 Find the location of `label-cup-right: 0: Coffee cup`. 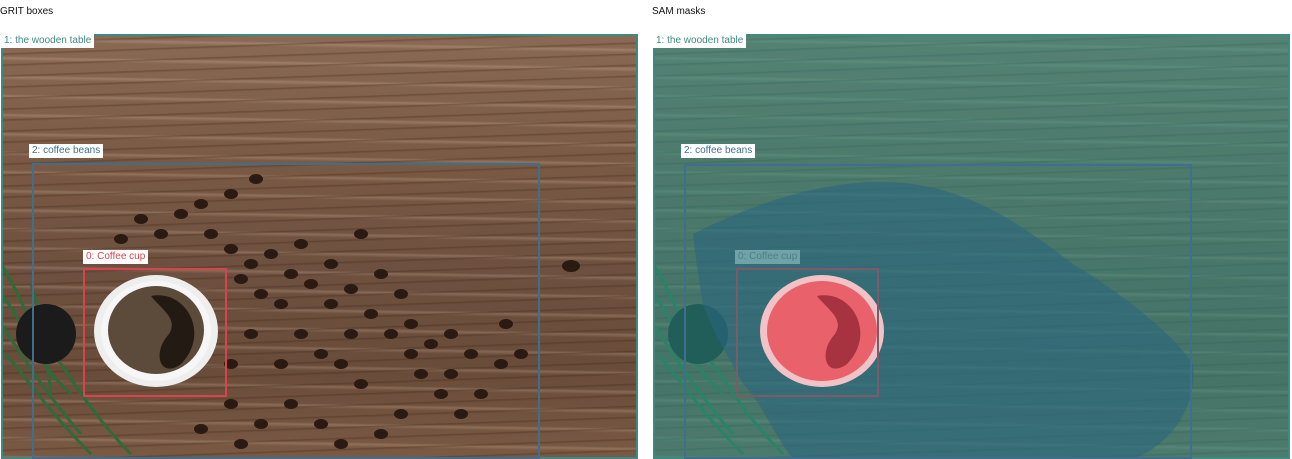

label-cup-right: 0: Coffee cup is located at coordinates (768, 257).